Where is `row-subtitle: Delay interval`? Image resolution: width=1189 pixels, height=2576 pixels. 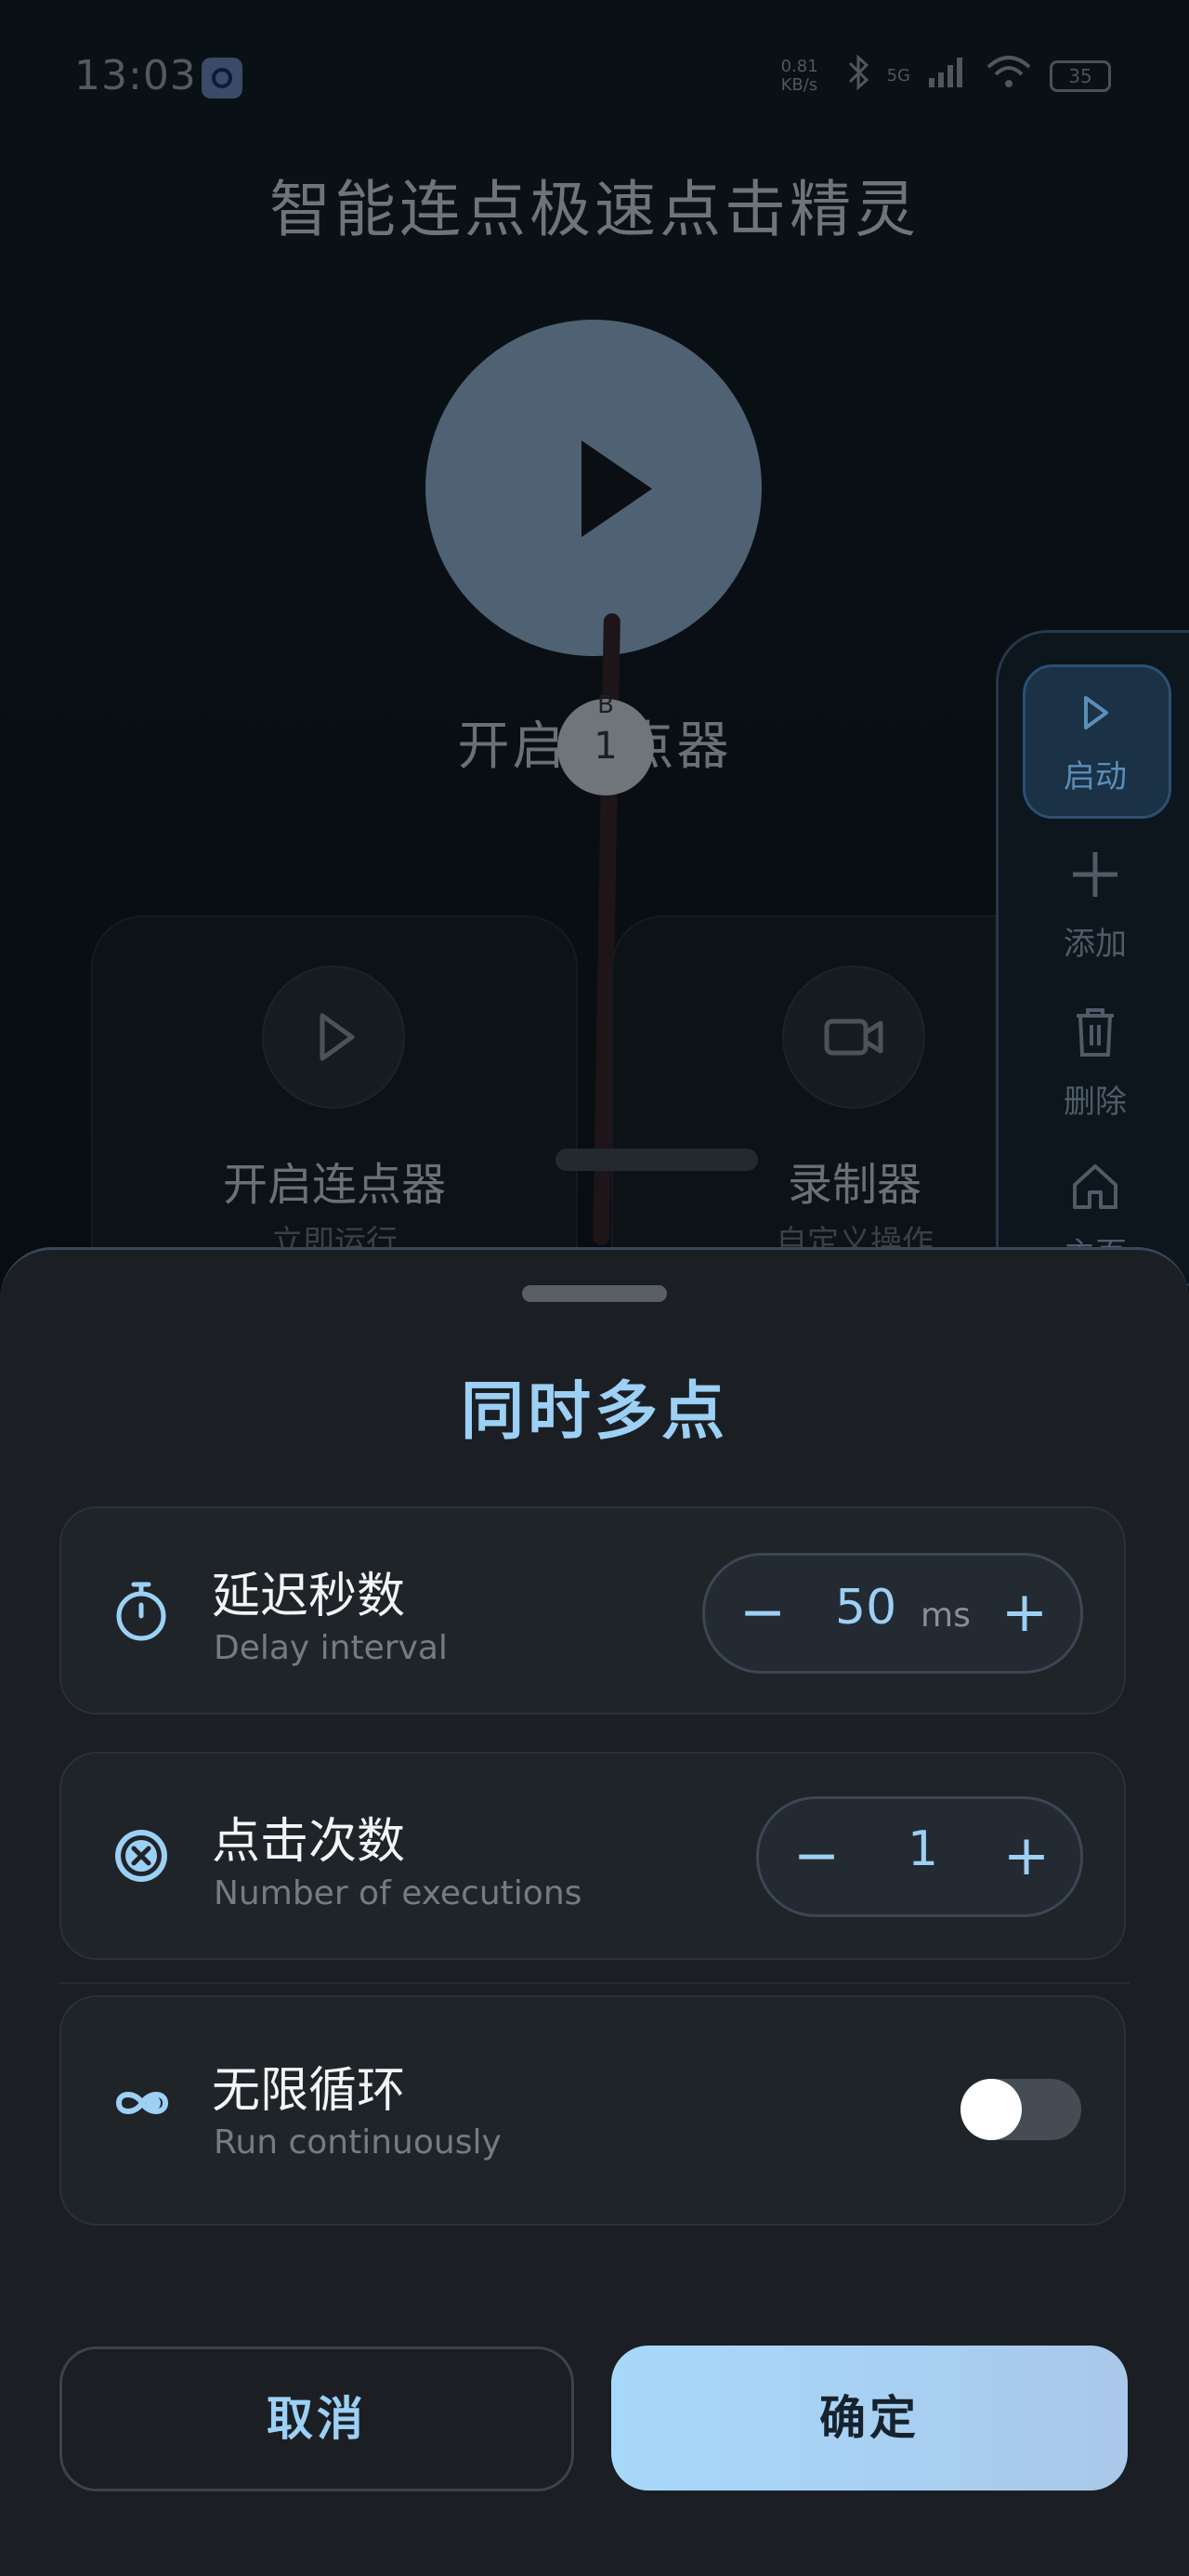
row-subtitle: Delay interval is located at coordinates (331, 1648).